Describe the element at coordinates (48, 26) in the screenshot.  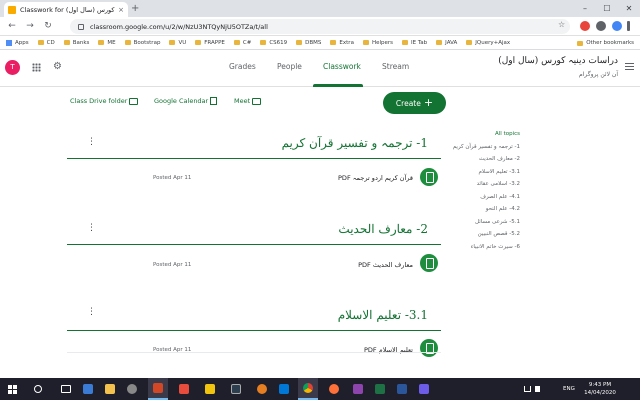
I see `reload-icon: ↻` at that location.